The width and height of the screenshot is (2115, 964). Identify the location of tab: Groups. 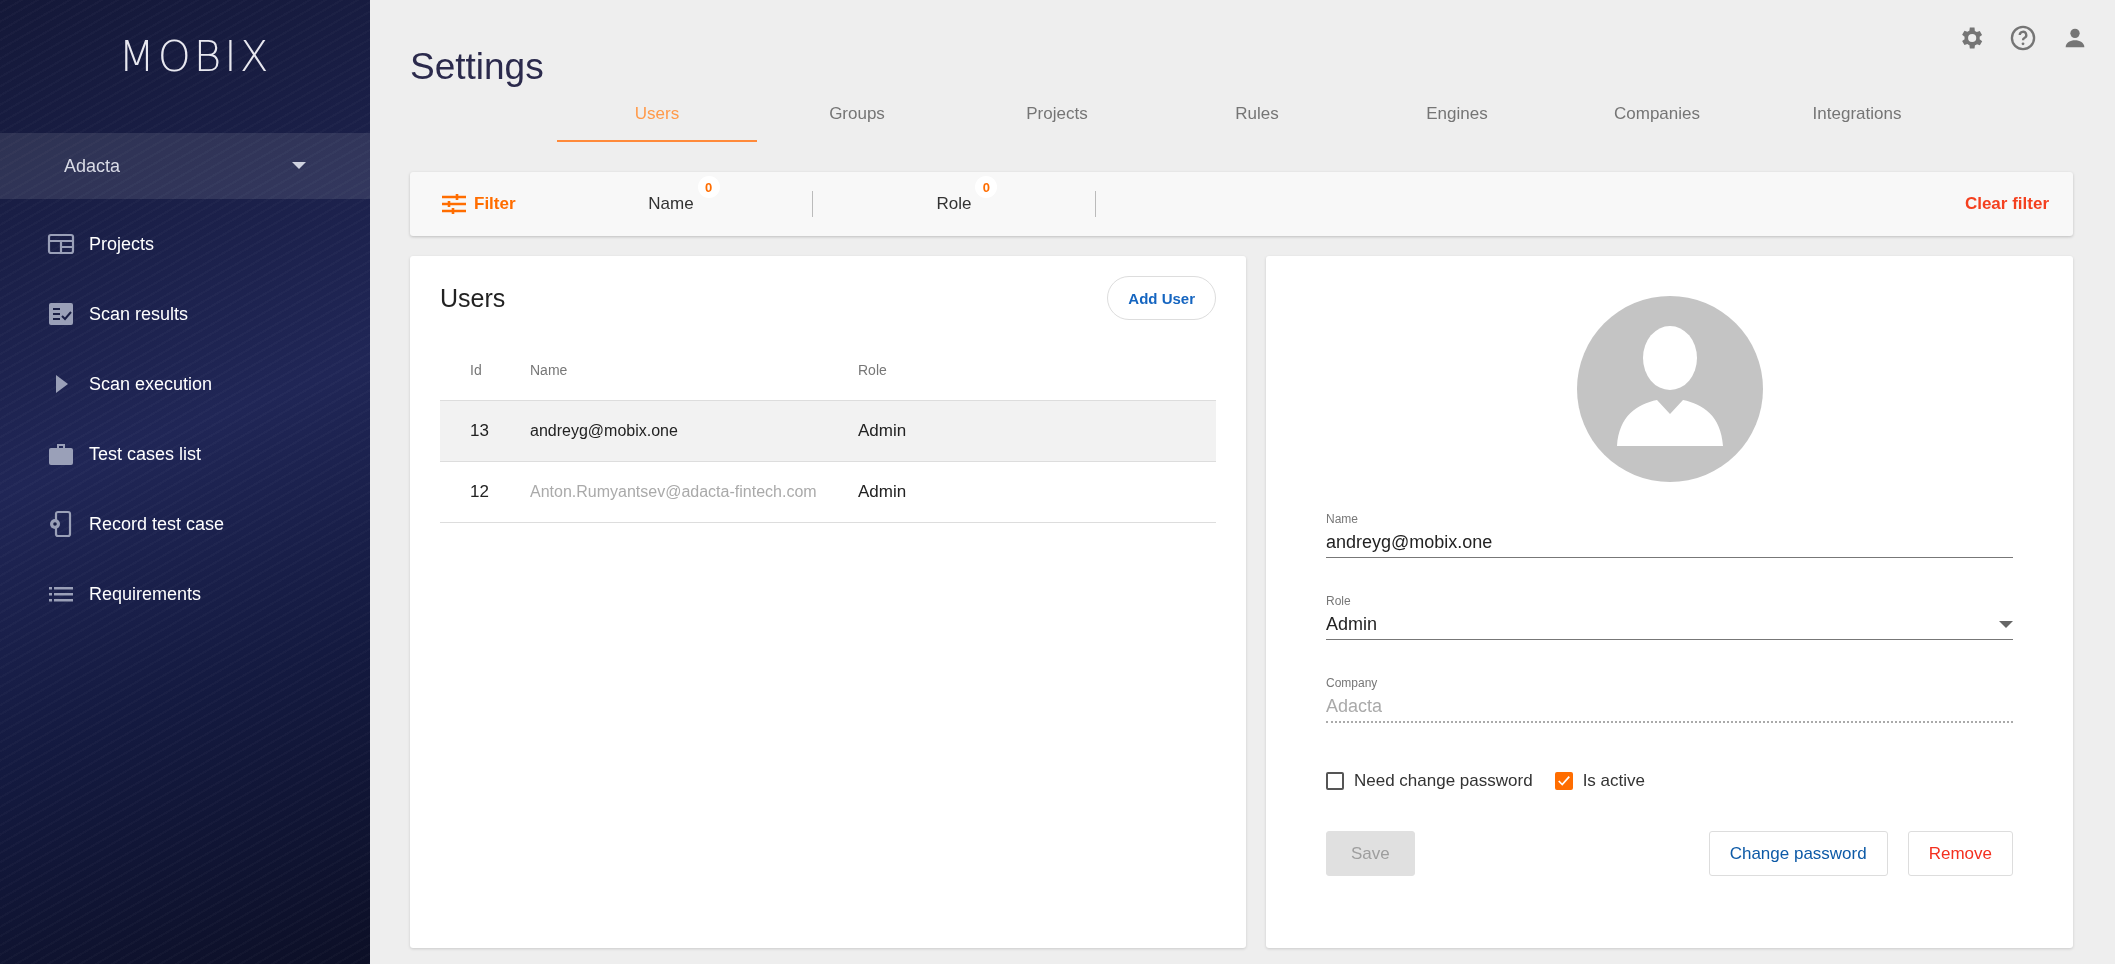
(857, 118).